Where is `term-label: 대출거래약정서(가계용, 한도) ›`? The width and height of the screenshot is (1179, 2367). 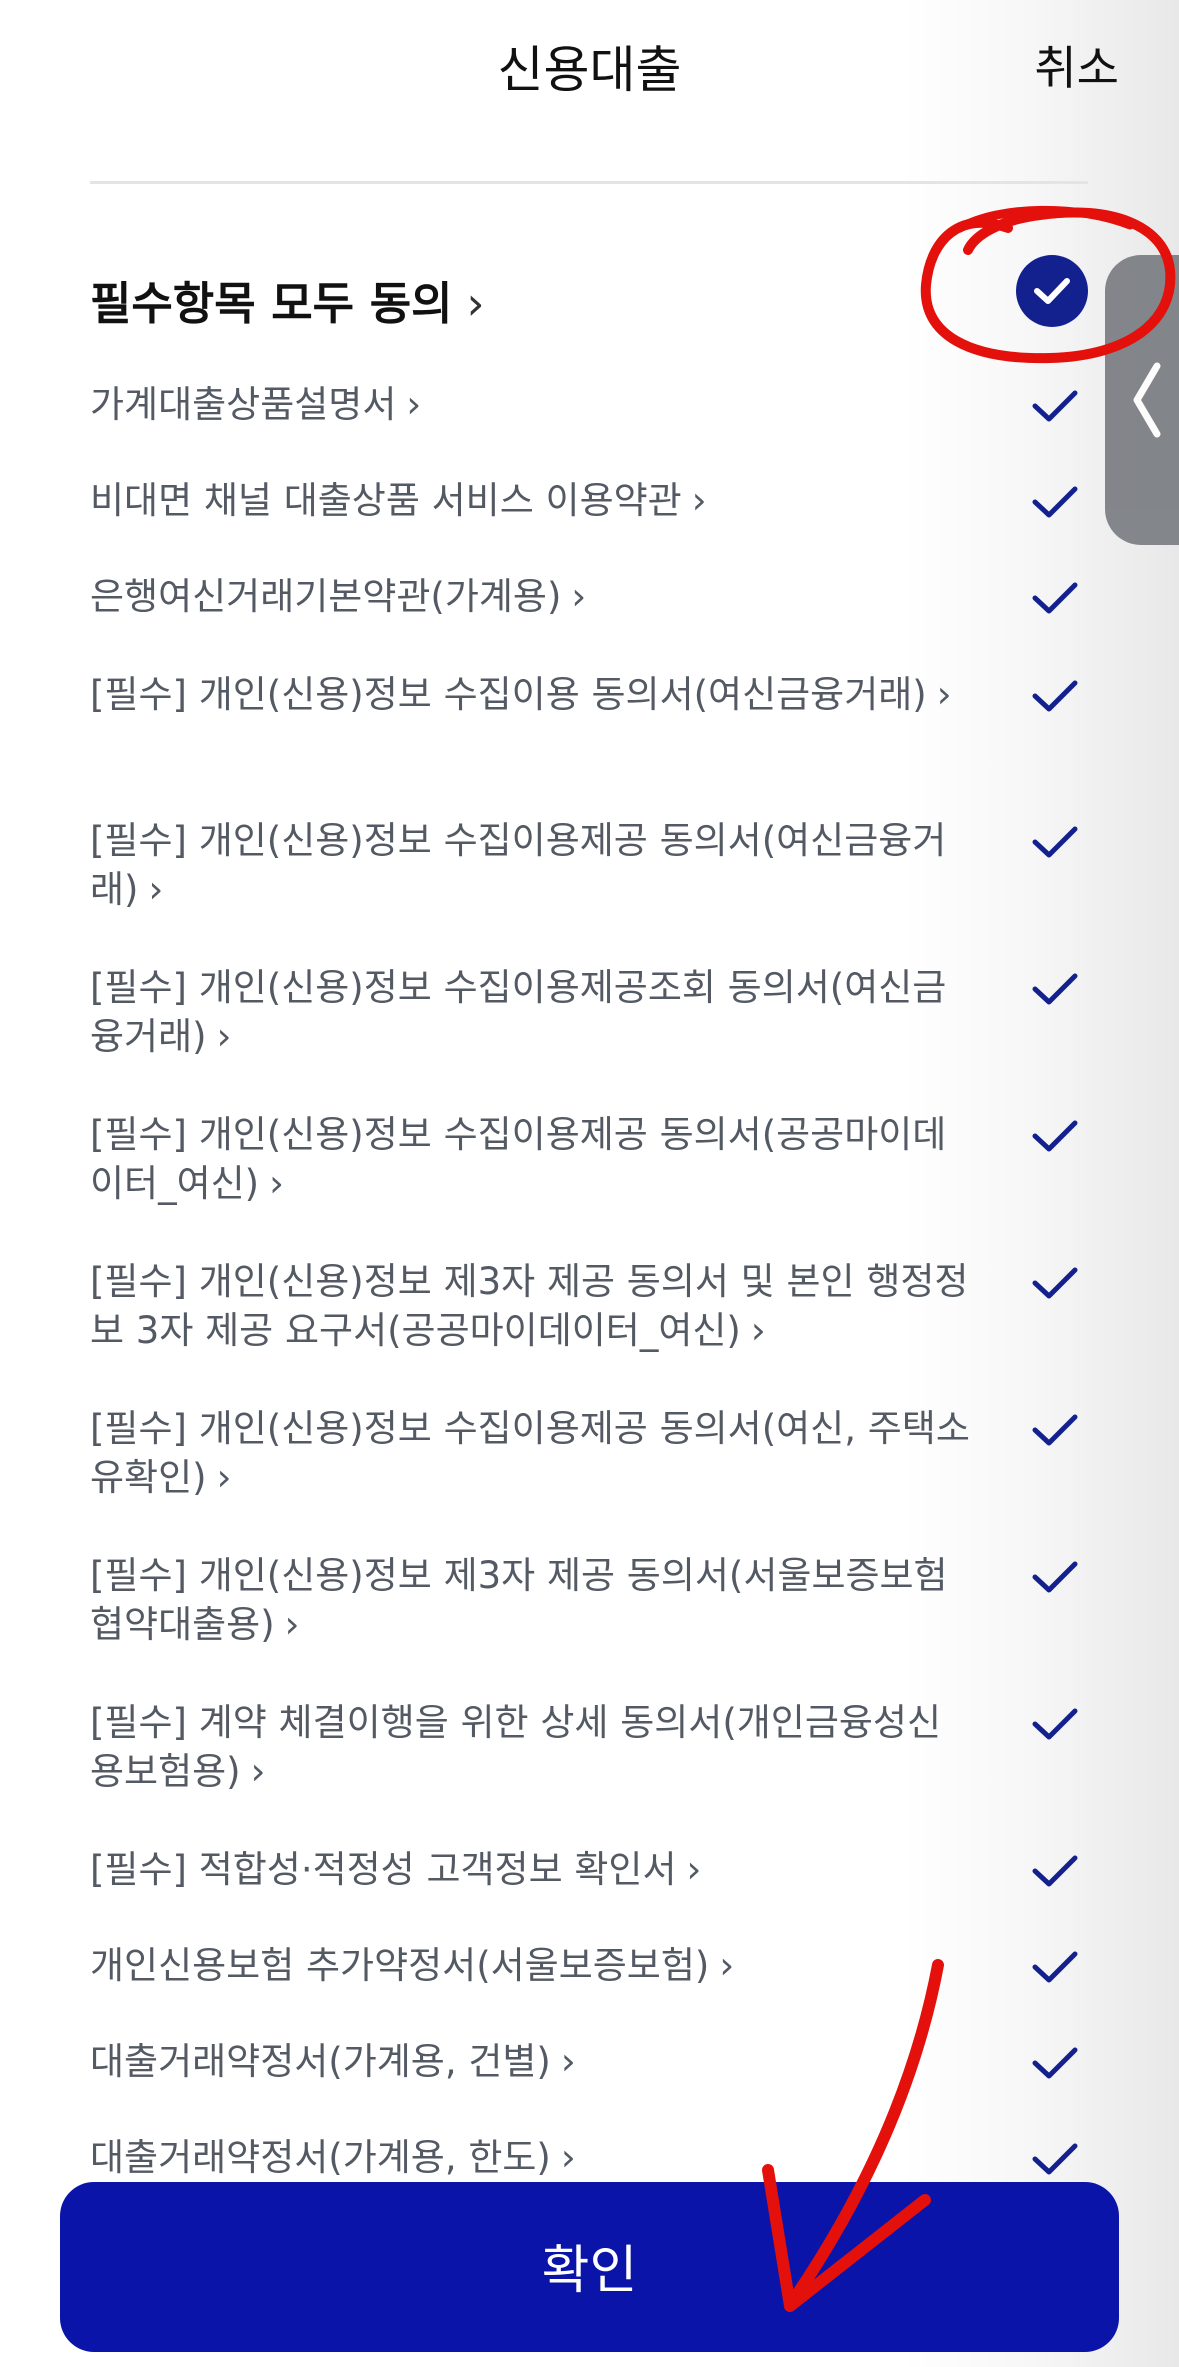 term-label: 대출거래약정서(가계용, 한도) › is located at coordinates (530, 2157).